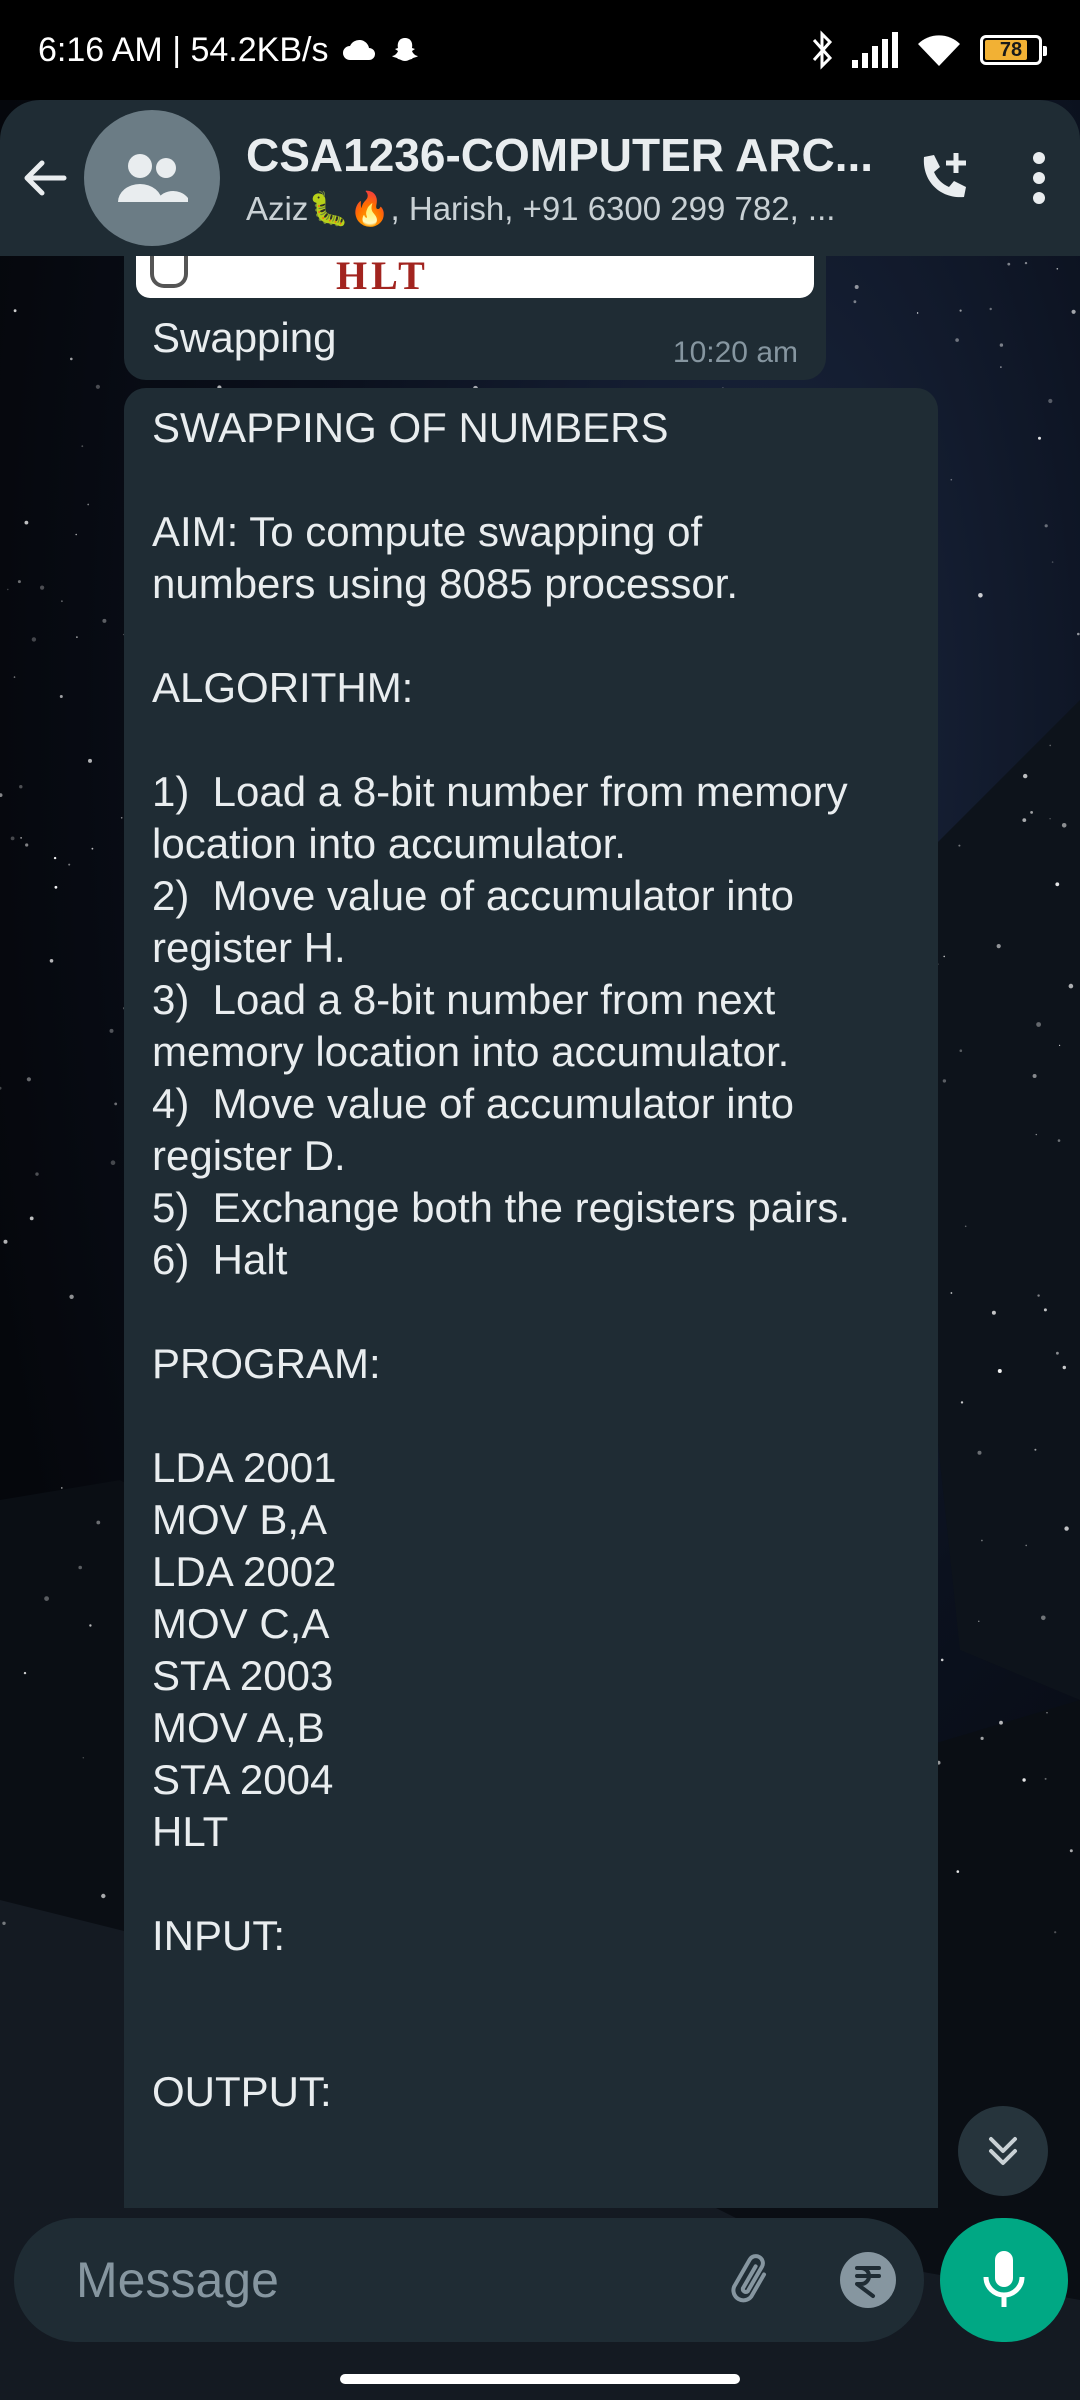  Describe the element at coordinates (244, 337) in the screenshot. I see `image-caption: Swapping` at that location.